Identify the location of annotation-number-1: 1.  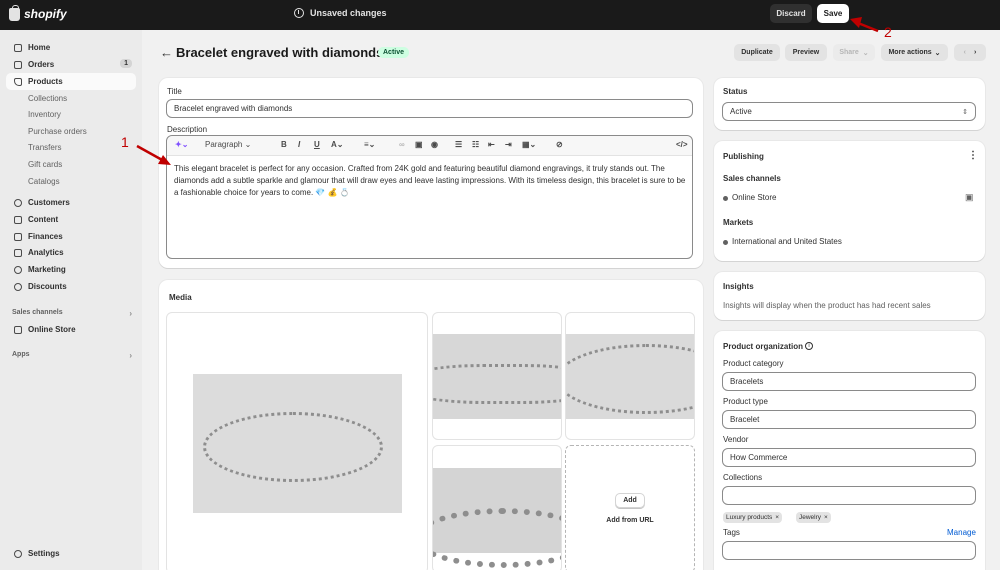
(125, 142).